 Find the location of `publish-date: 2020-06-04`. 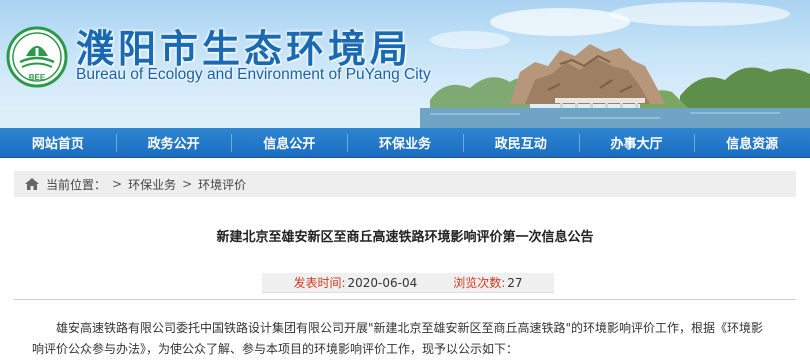

publish-date: 2020-06-04 is located at coordinates (382, 282).